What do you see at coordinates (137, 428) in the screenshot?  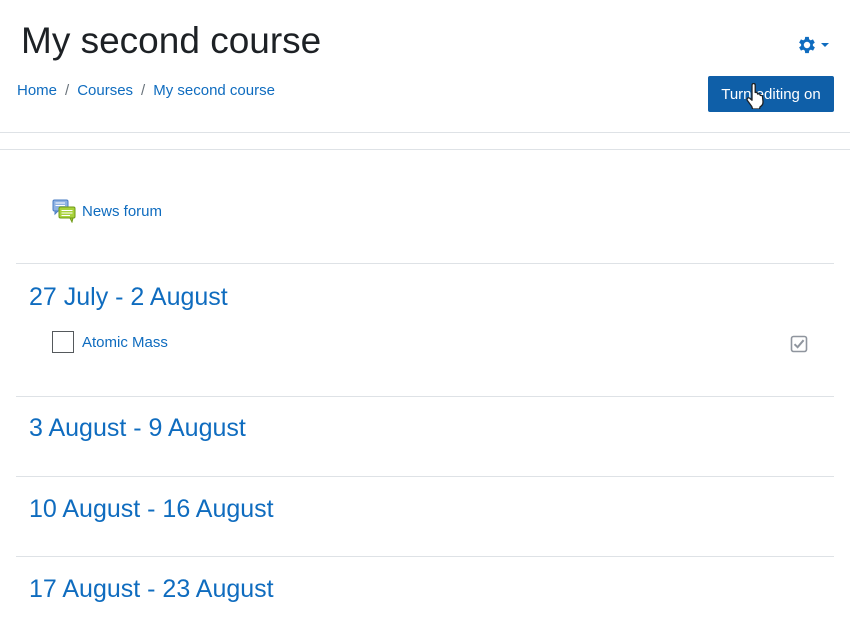 I see `section-title-2: 3 August - 9 August` at bounding box center [137, 428].